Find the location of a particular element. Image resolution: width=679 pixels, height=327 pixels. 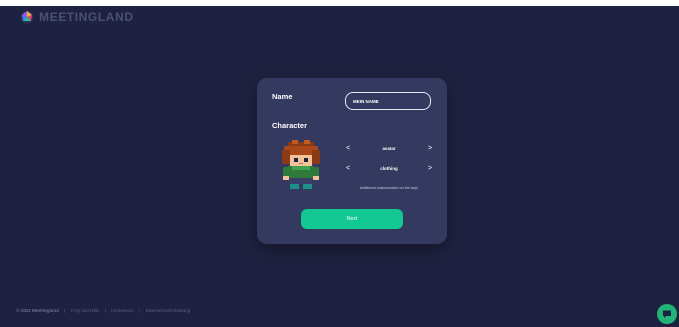

next-button: Next is located at coordinates (352, 219).